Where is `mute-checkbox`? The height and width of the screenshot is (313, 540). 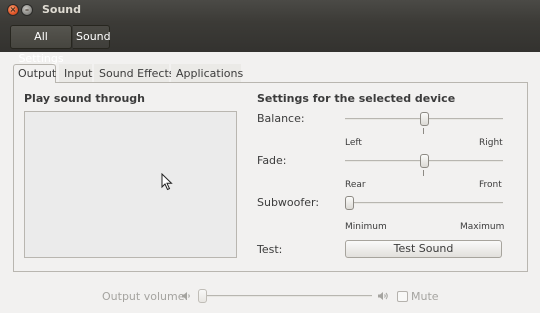
mute-checkbox is located at coordinates (402, 296).